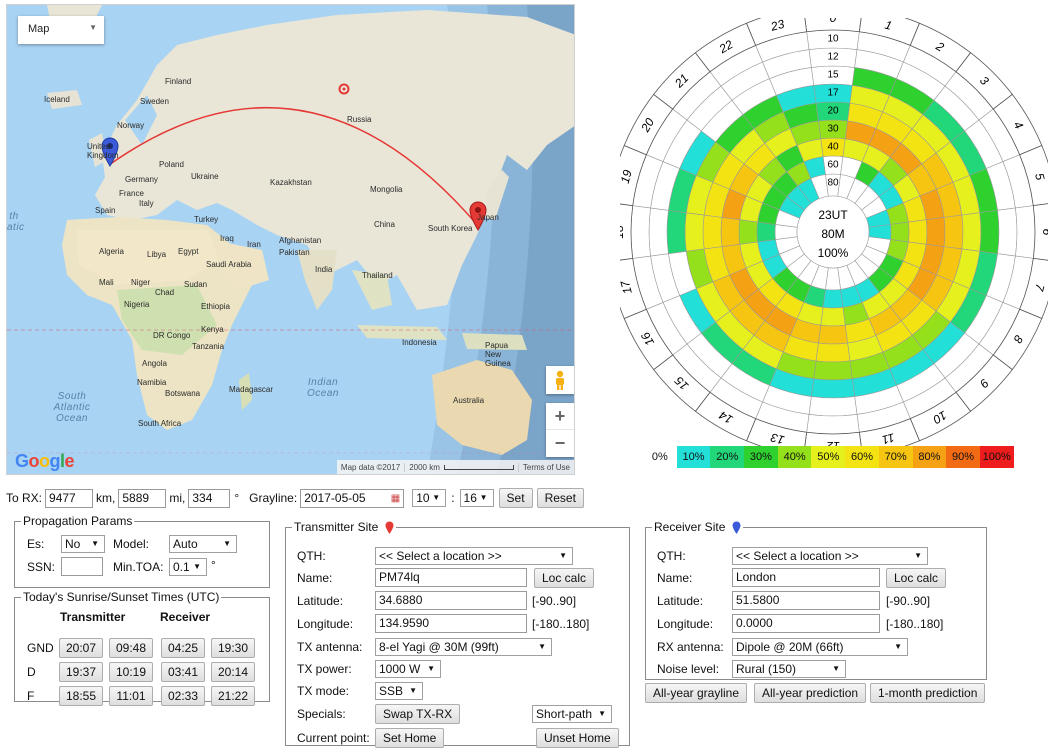  What do you see at coordinates (172, 335) in the screenshot?
I see `map-label: DR Congo` at bounding box center [172, 335].